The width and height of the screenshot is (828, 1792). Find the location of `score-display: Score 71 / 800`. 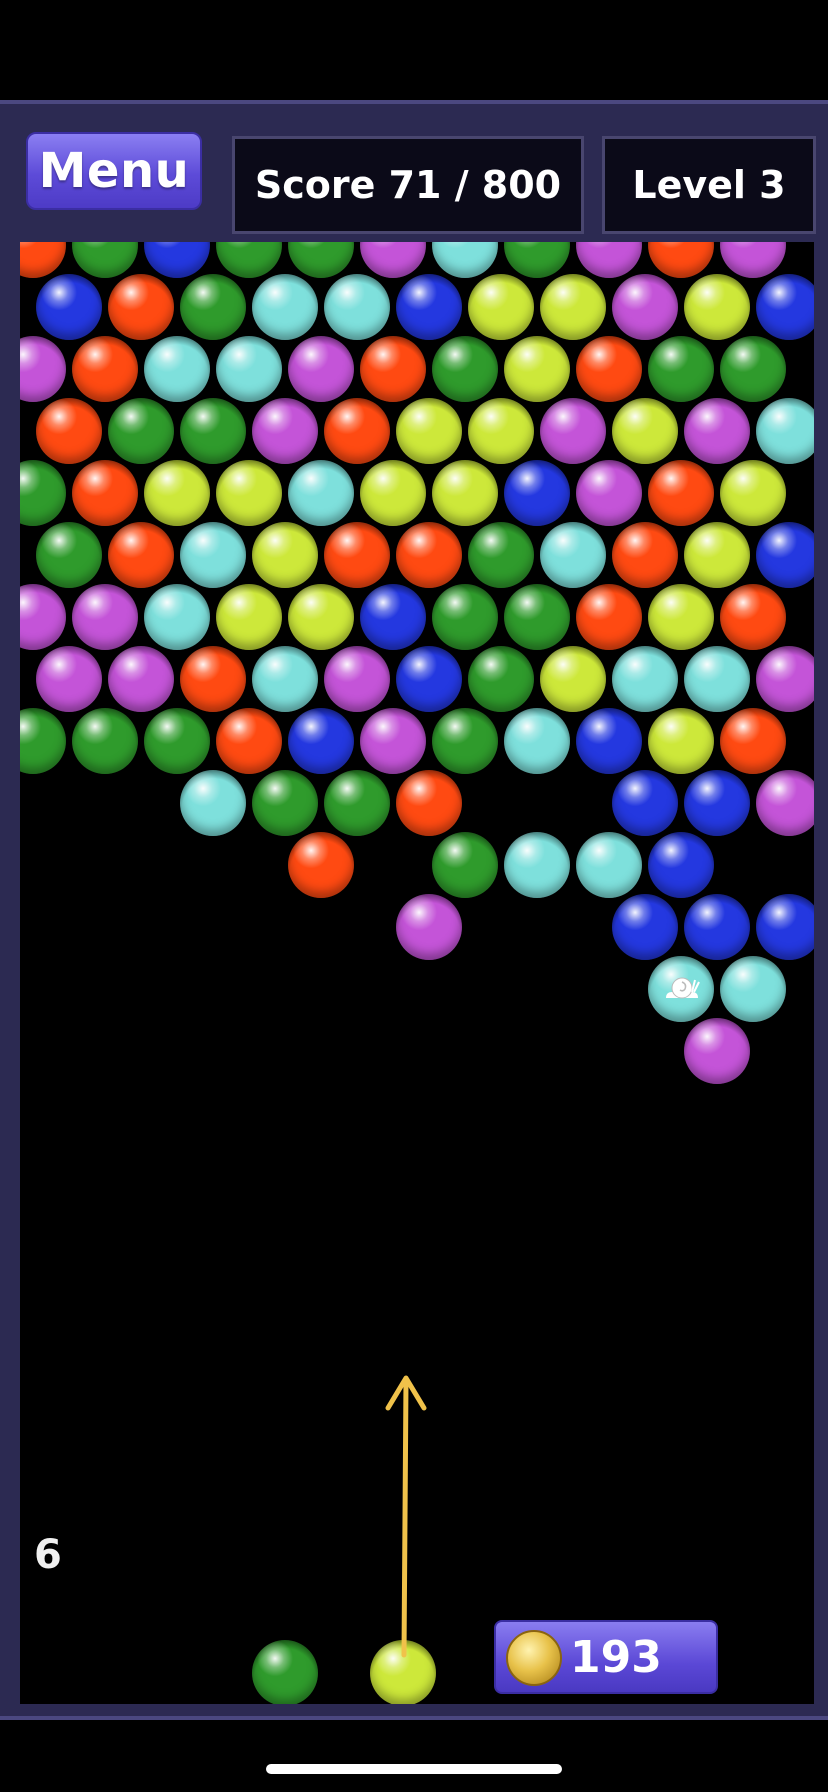

score-display: Score 71 / 800 is located at coordinates (408, 185).